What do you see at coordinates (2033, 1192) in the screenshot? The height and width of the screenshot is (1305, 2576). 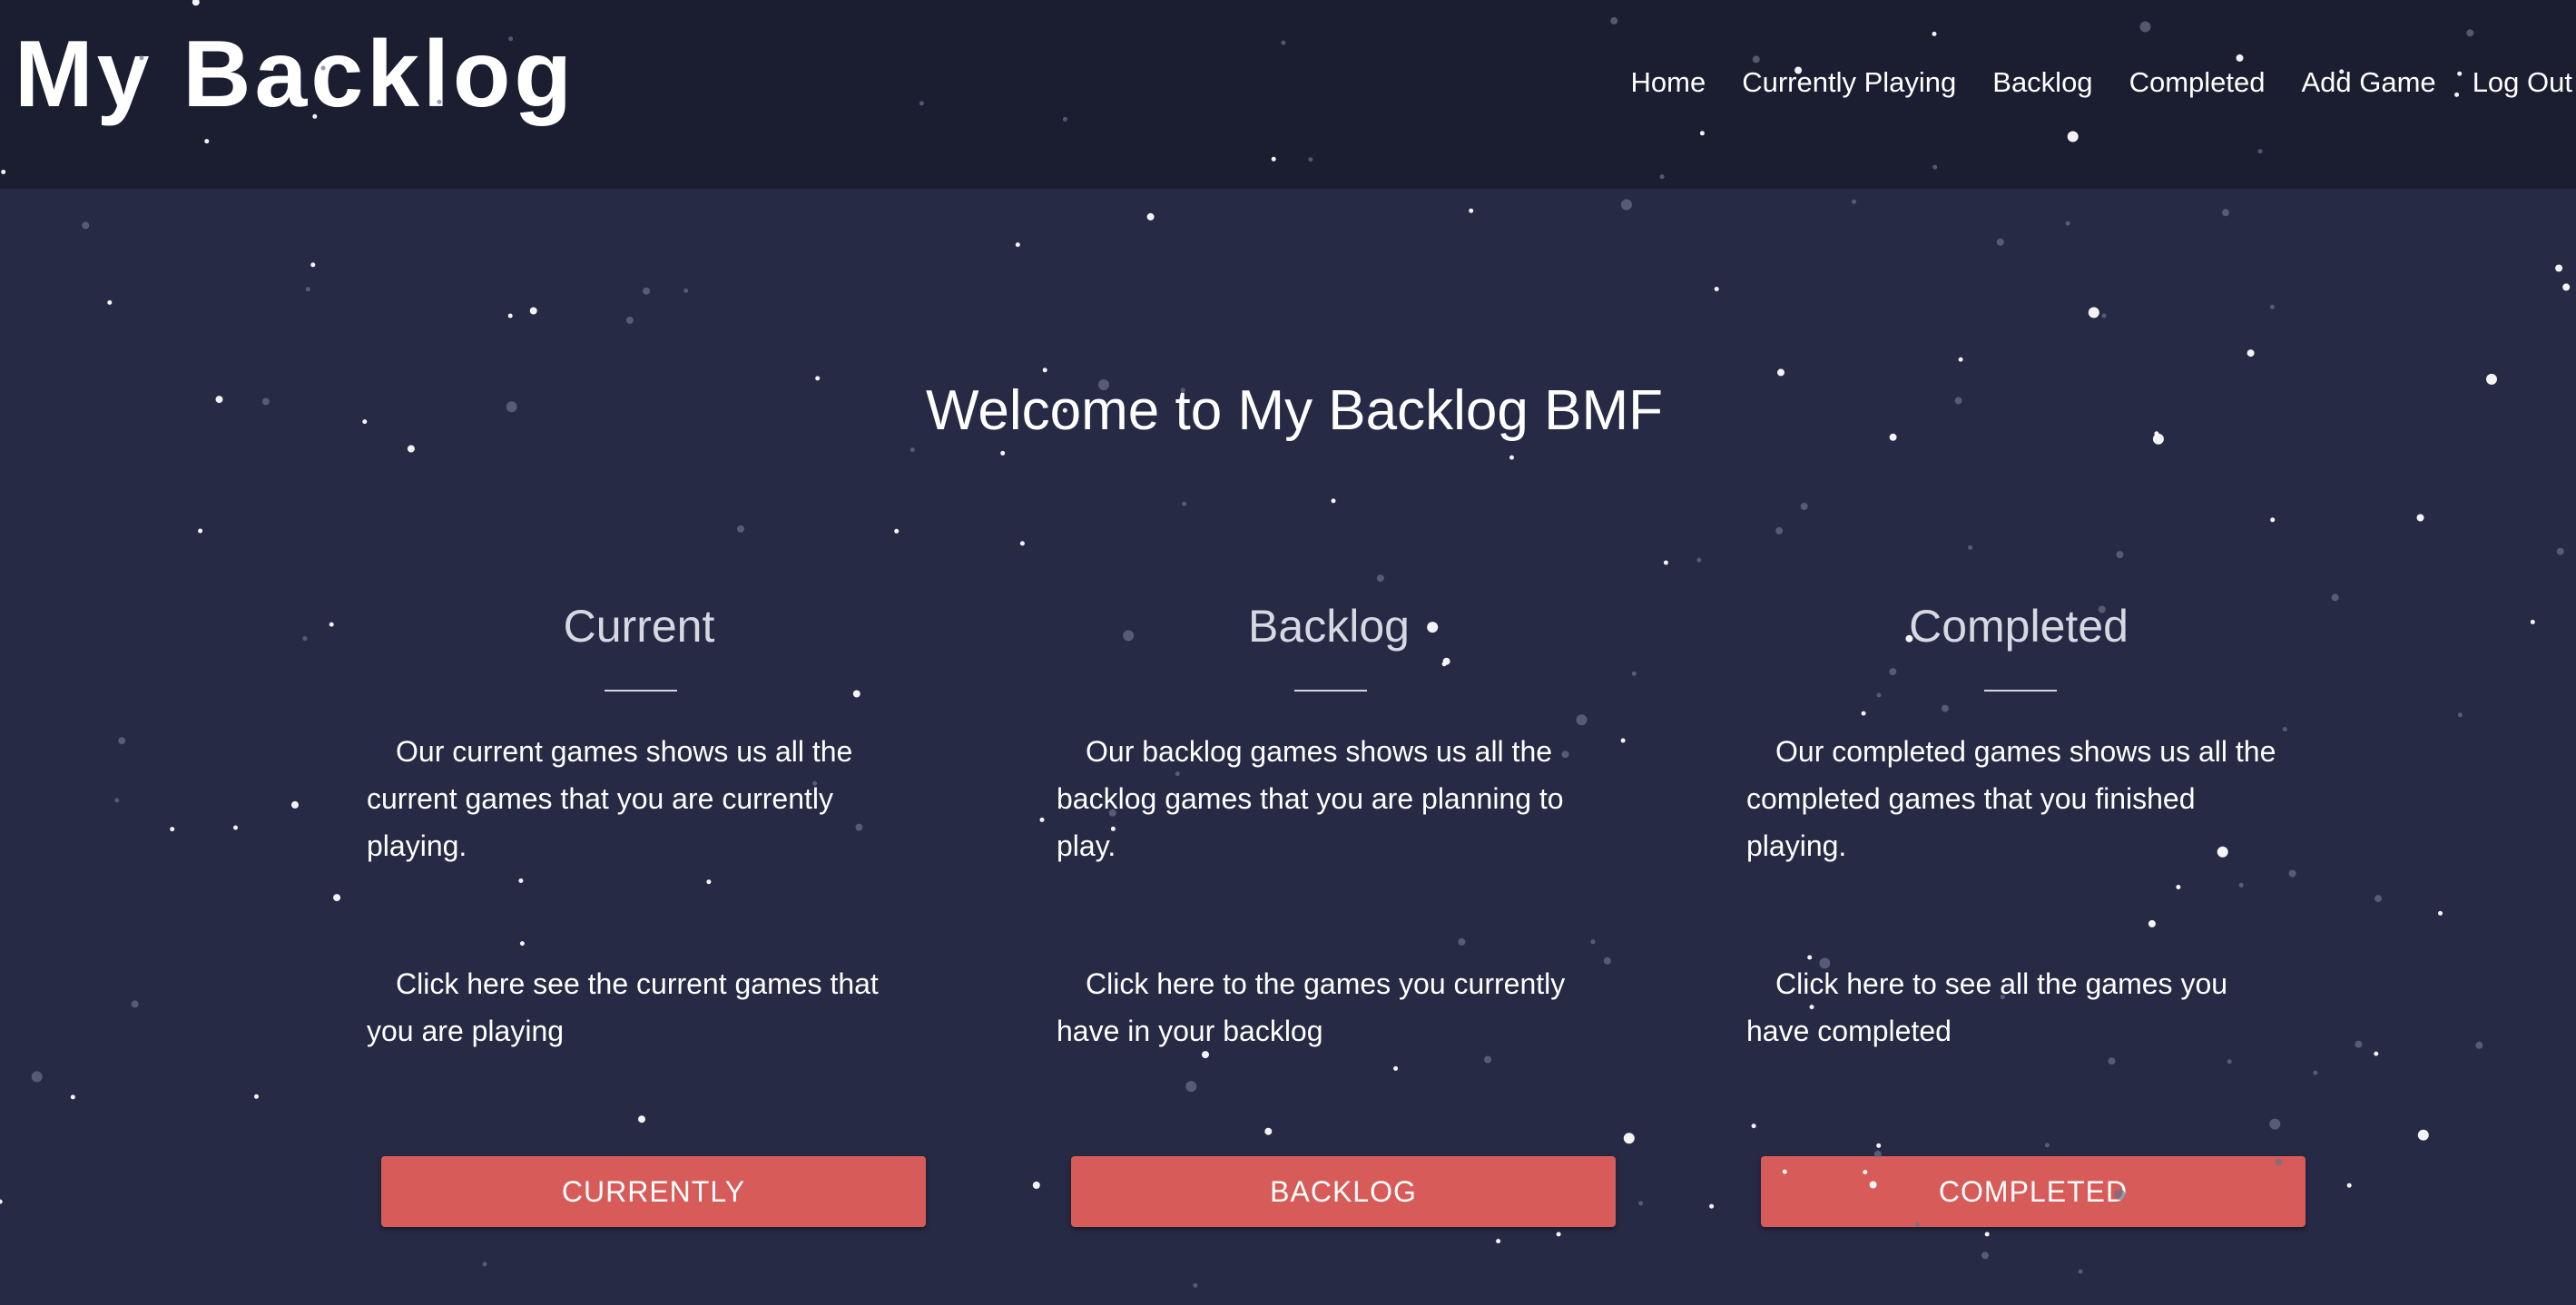 I see `completed-button: COMPLETED` at bounding box center [2033, 1192].